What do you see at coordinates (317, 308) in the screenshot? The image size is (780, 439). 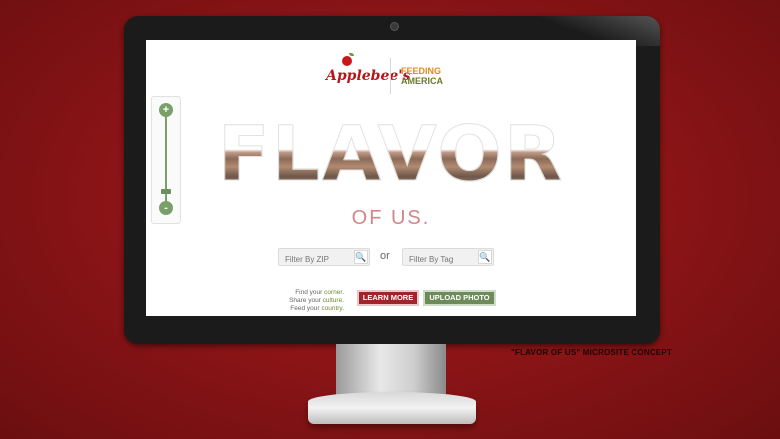 I see `tagline-line3: Feed your country.` at bounding box center [317, 308].